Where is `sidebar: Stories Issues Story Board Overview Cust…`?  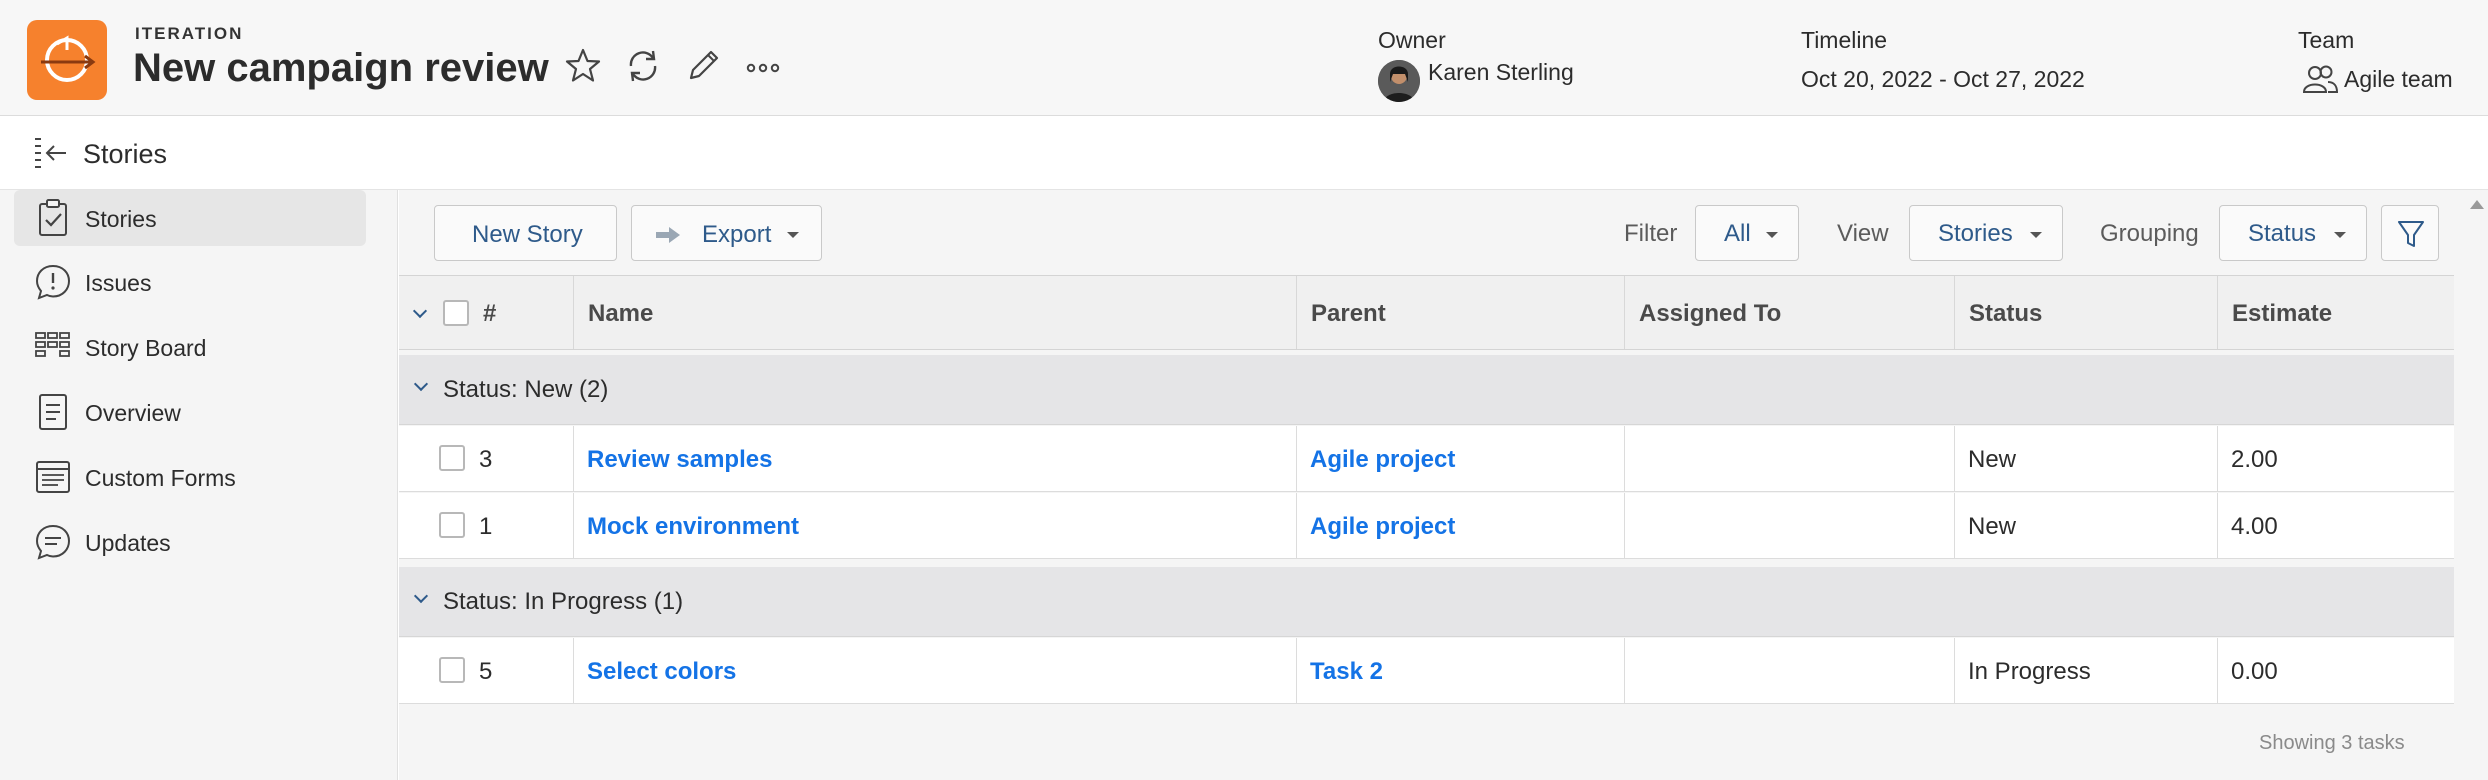 sidebar: Stories Issues Story Board Overview Cust… is located at coordinates (199, 485).